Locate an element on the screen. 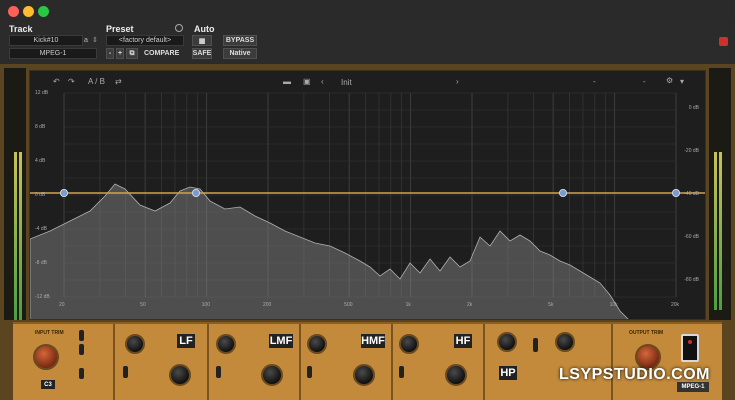  insert-selector: MPEG-1 is located at coordinates (53, 53).